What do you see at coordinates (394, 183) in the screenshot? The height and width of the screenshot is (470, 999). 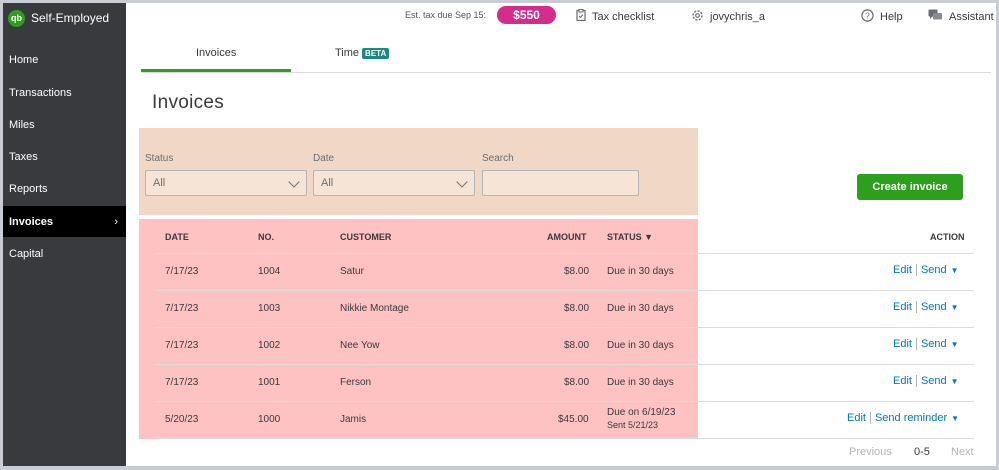 I see `date-select: All` at bounding box center [394, 183].